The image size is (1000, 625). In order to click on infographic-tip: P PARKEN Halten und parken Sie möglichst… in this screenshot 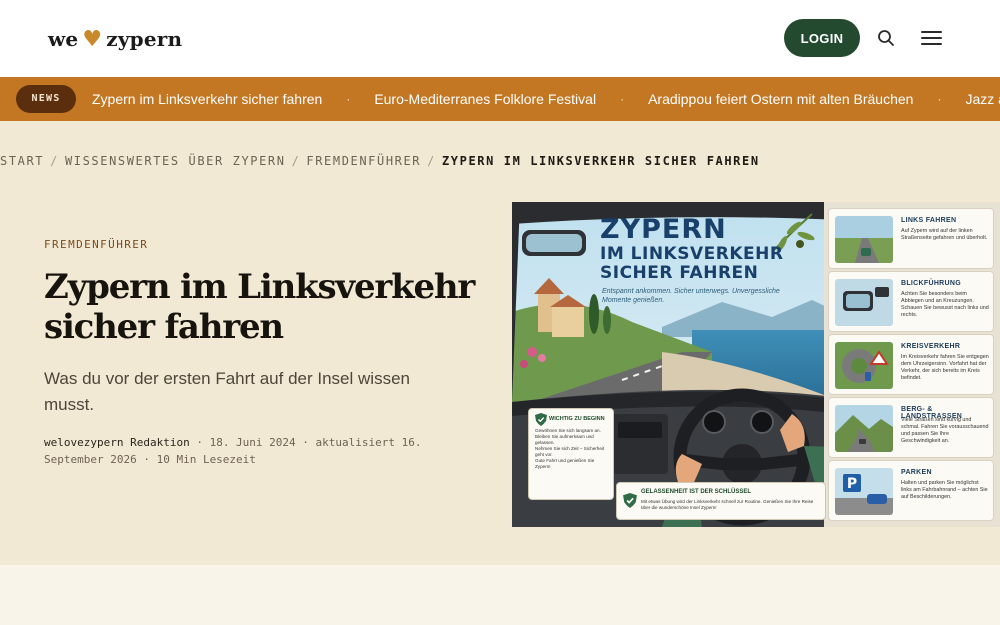, I will do `click(911, 490)`.